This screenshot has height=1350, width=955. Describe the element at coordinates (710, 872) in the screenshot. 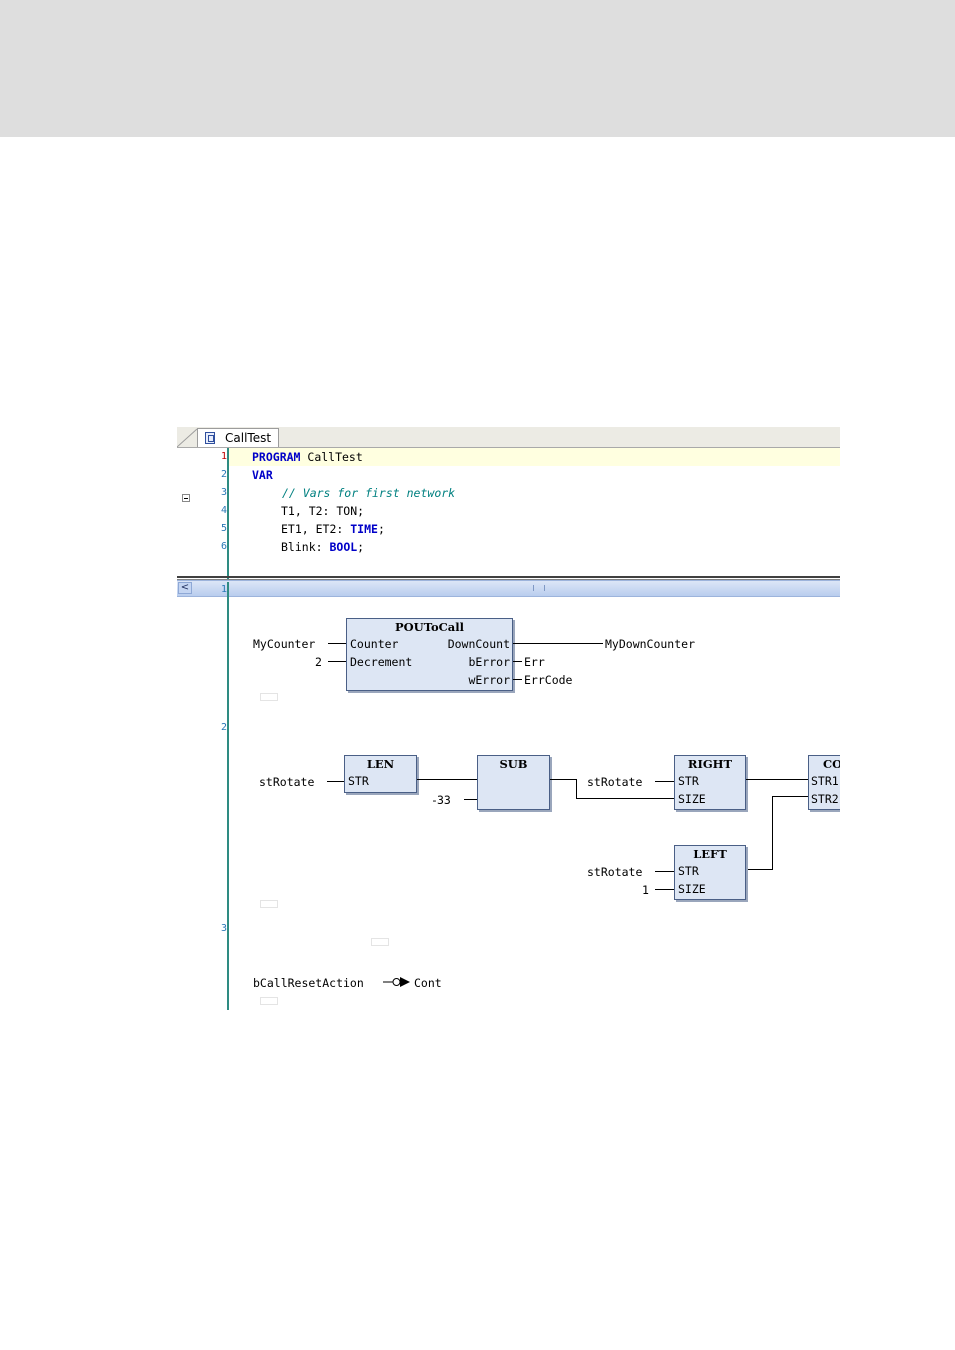

I see `block-left: LEFT STR SIZE` at that location.